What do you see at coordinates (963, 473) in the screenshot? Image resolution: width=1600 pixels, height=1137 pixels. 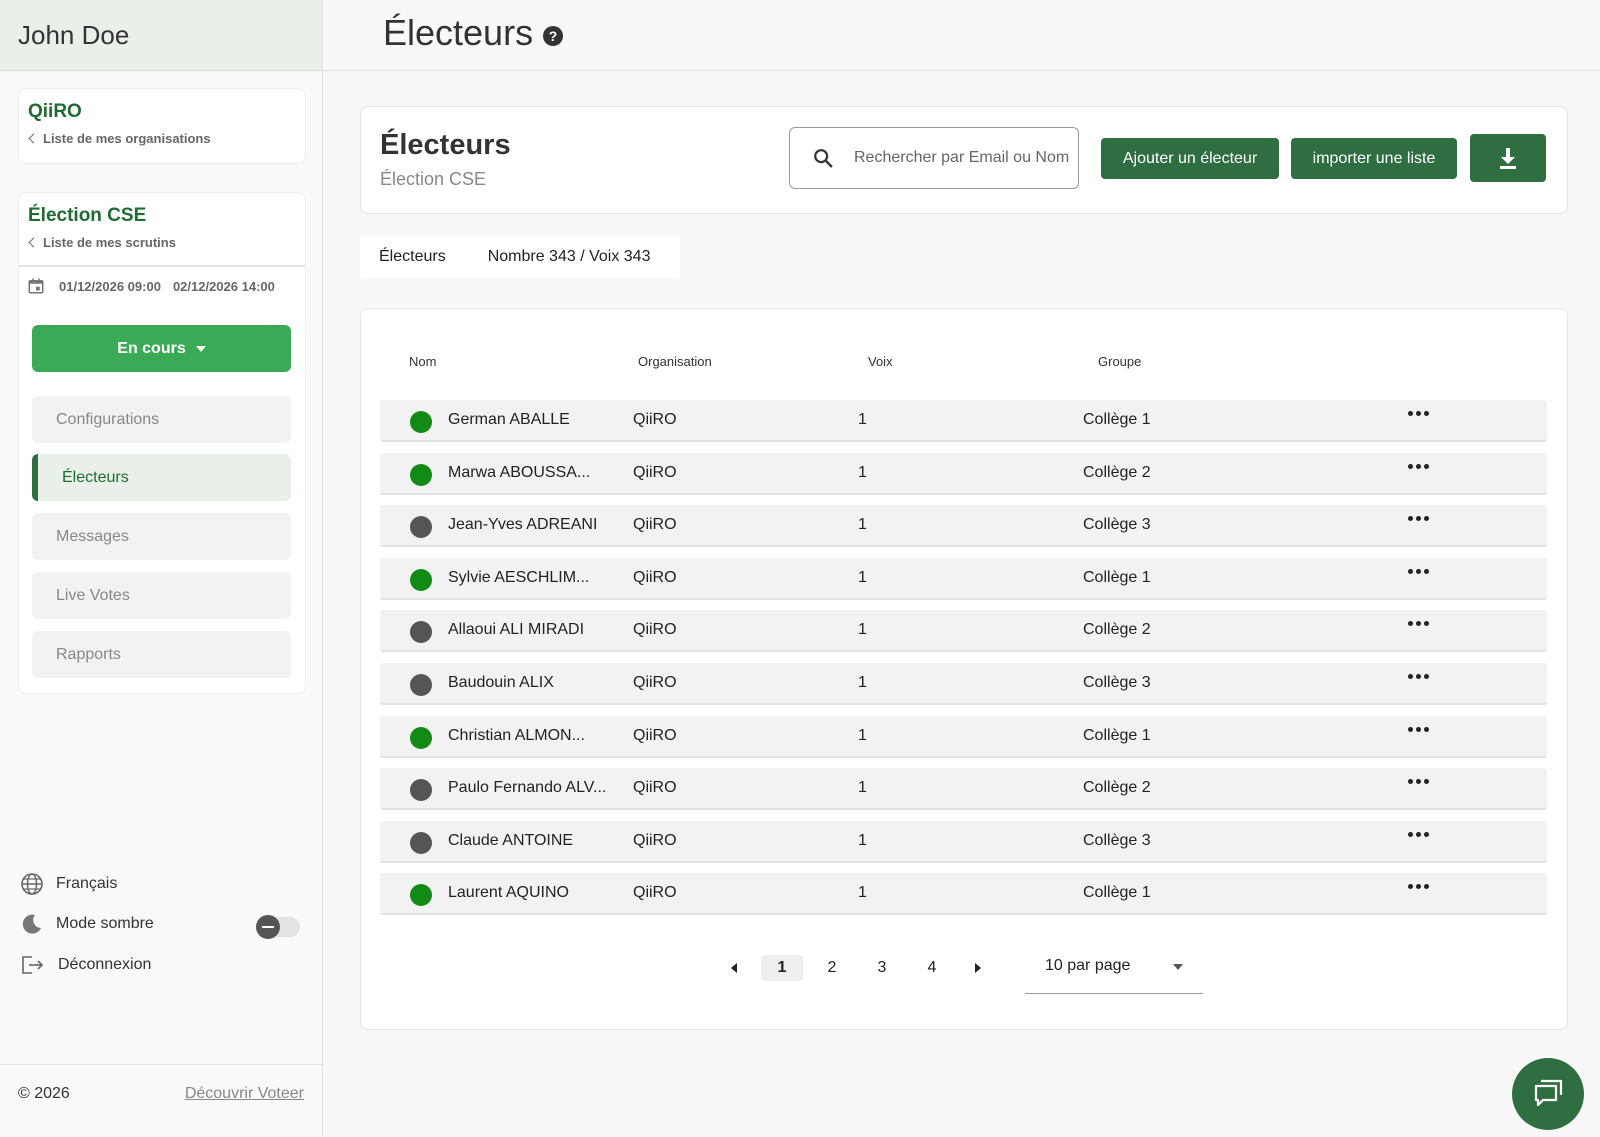 I see `table-row: Marwa ABOUSSA... QiiRO 1 Collège 2` at bounding box center [963, 473].